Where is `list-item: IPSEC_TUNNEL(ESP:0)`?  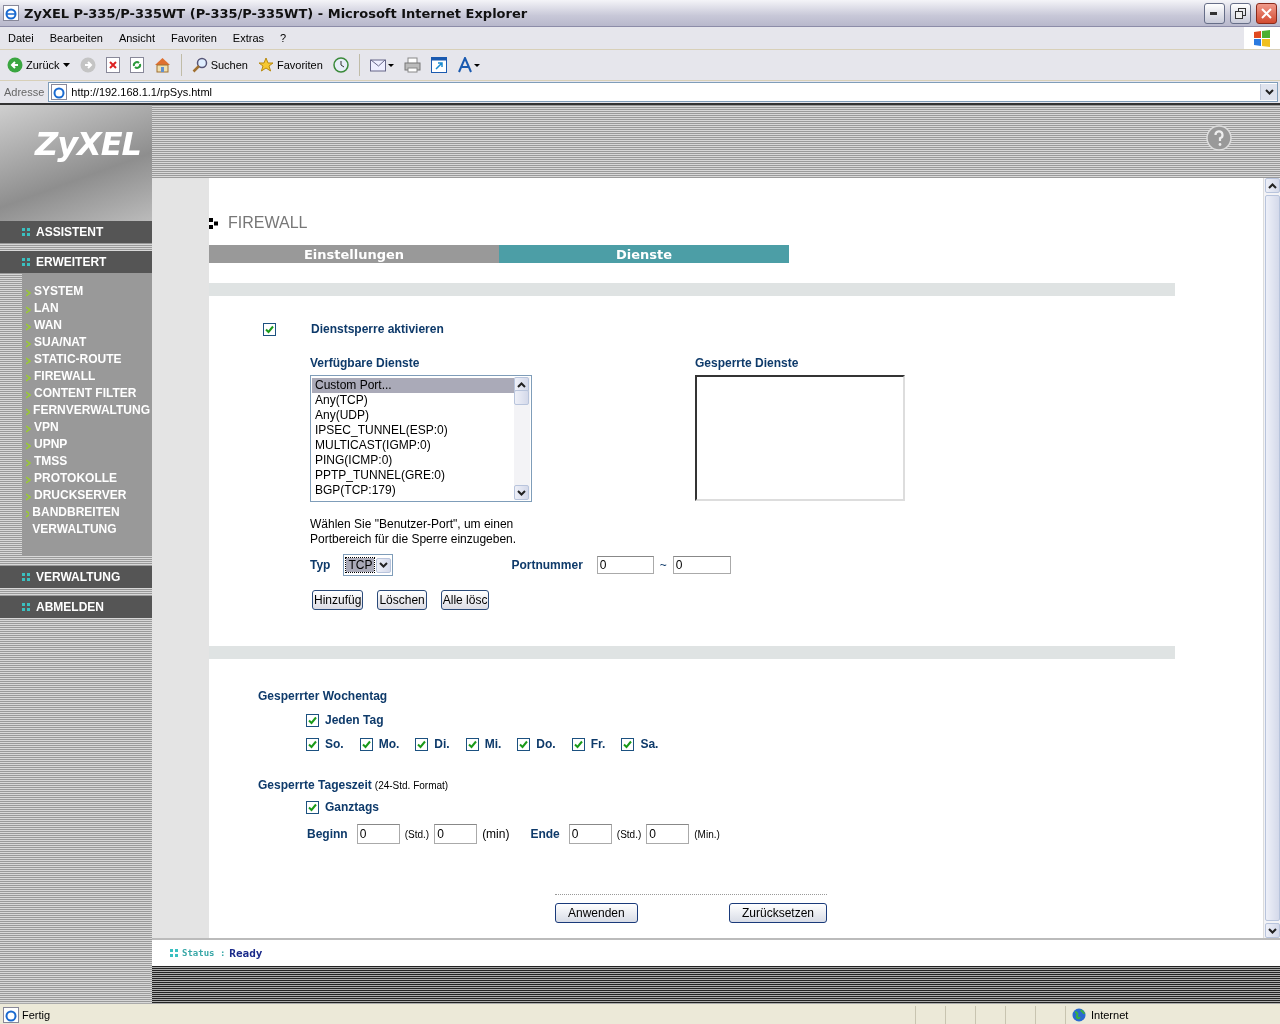
list-item: IPSEC_TUNNEL(ESP:0) is located at coordinates (413, 430).